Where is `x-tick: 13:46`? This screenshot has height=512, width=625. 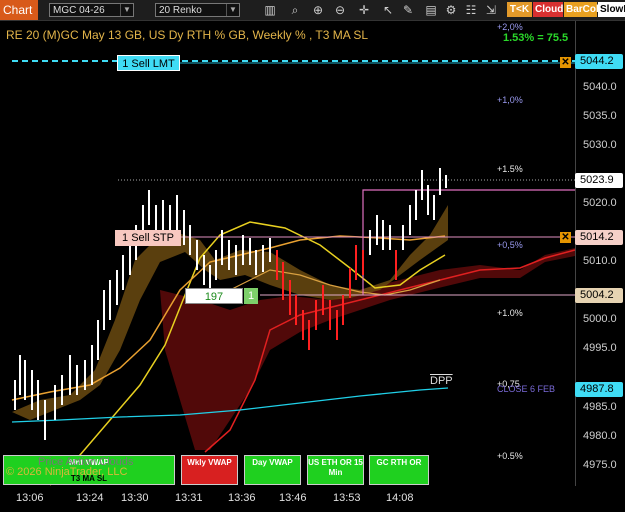
x-tick: 13:46 is located at coordinates (293, 498).